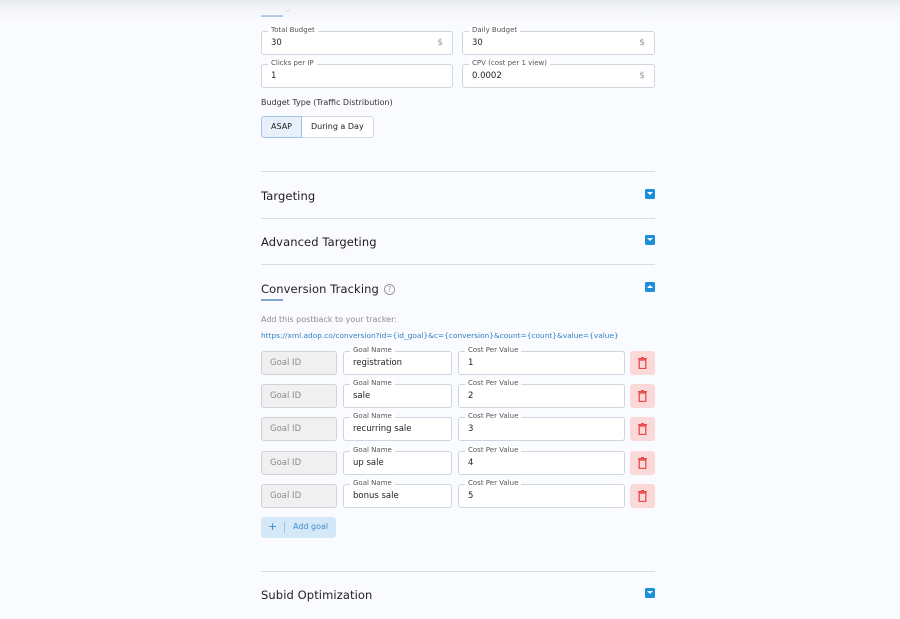  What do you see at coordinates (357, 40) in the screenshot?
I see `total-budget-field: Total Budget 30 $` at bounding box center [357, 40].